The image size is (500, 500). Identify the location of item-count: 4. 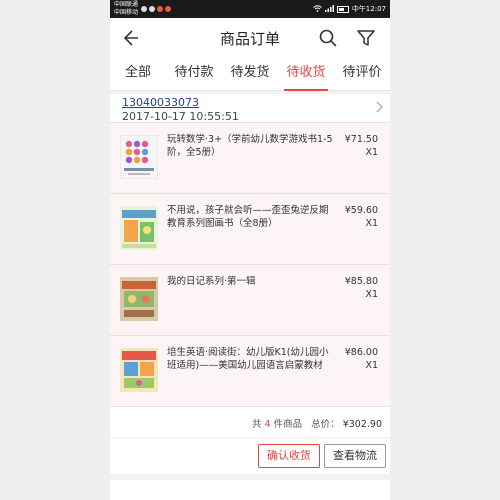
(267, 424).